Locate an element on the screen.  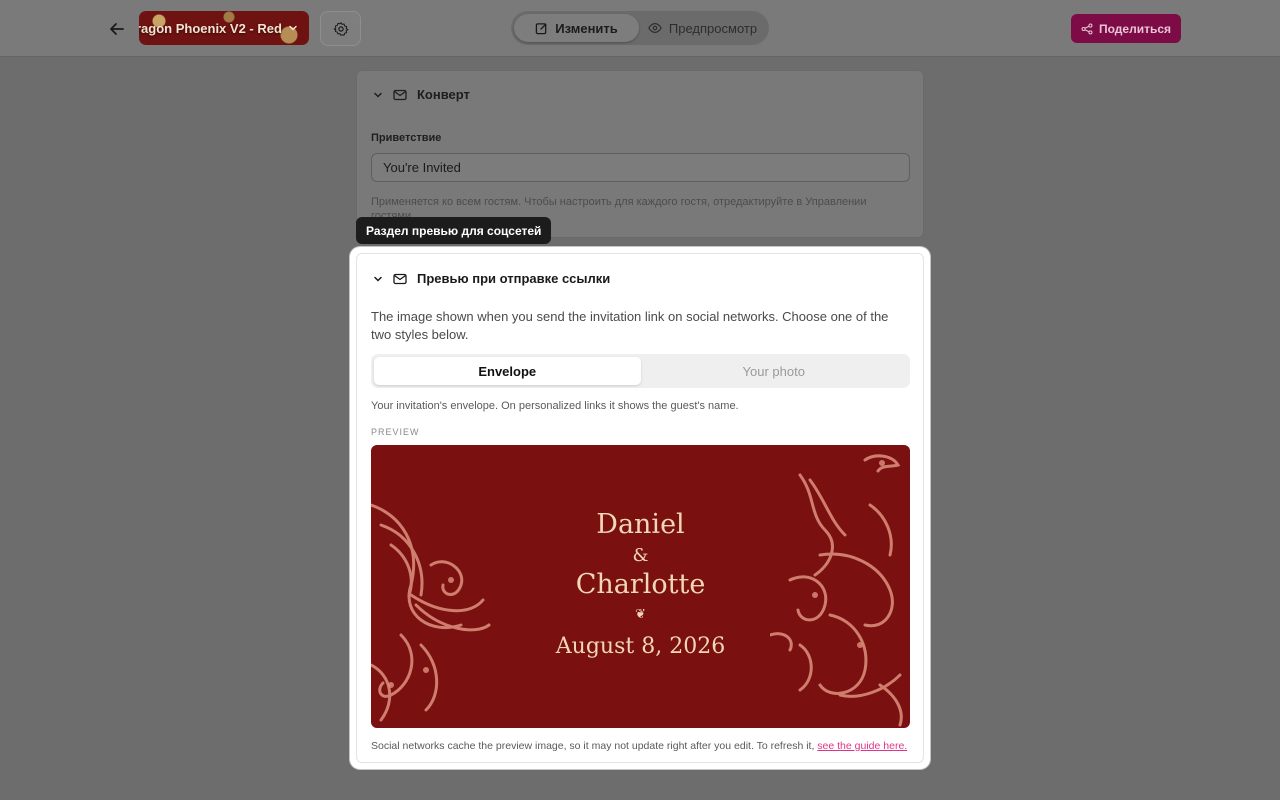
share-label: Поделиться is located at coordinates (1135, 28).